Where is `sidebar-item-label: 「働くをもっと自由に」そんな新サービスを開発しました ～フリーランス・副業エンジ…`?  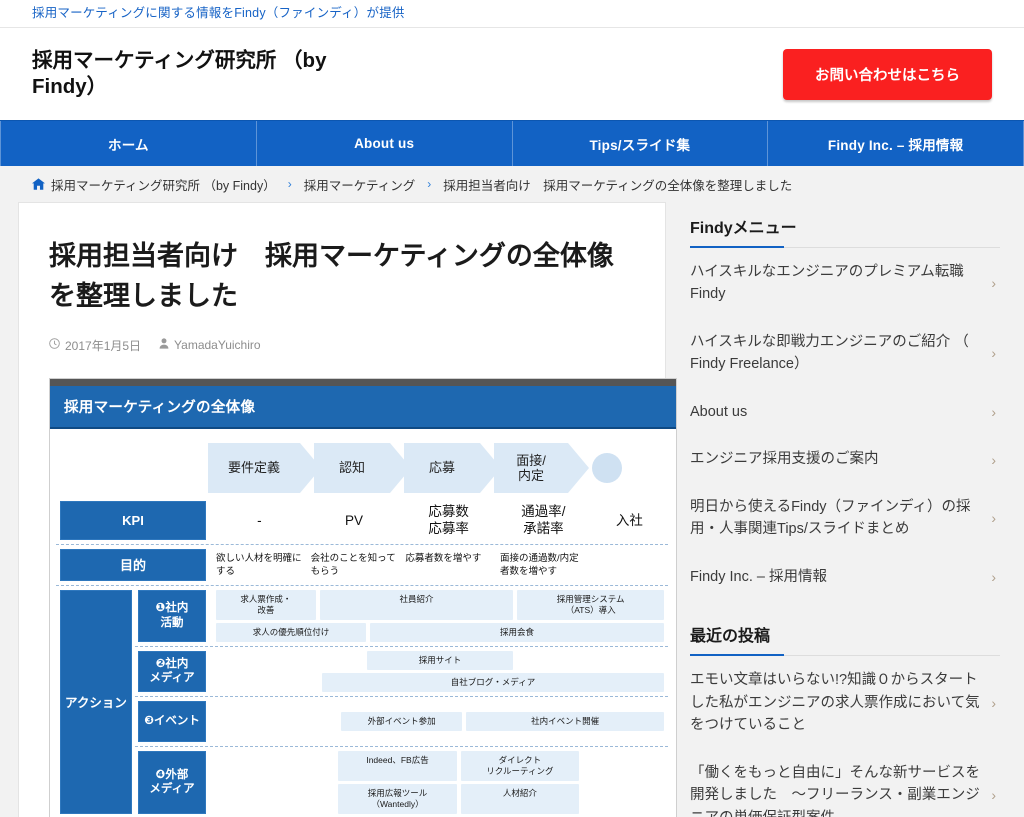 sidebar-item-label: 「働くをもっと自由に」そんな新サービスを開発しました ～フリーランス・副業エンジ… is located at coordinates (835, 790).